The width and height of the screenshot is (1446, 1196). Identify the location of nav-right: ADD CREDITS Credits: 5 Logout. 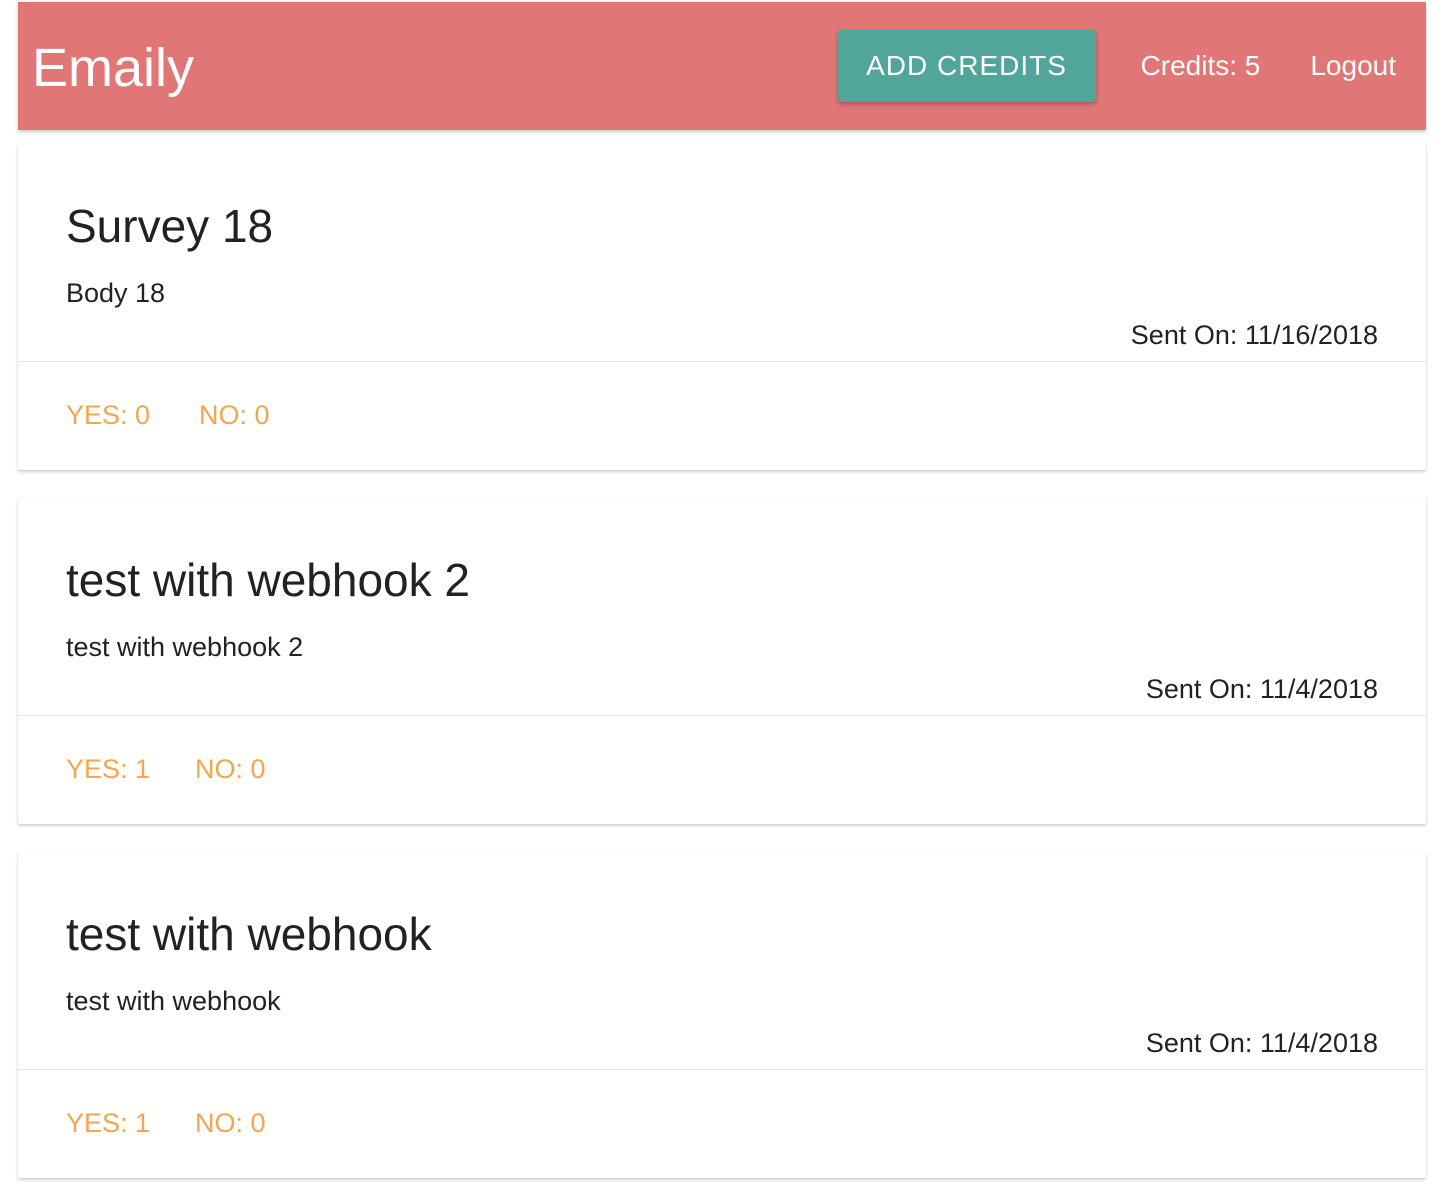
(1131, 66).